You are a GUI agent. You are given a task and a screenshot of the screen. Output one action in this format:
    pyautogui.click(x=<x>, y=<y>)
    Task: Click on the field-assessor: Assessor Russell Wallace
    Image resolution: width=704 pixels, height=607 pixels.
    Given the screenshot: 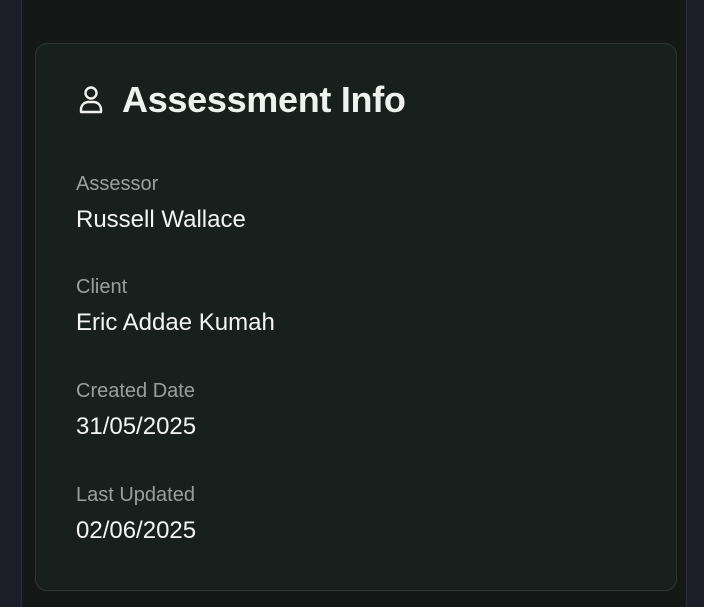 What is the action you would take?
    pyautogui.click(x=161, y=203)
    